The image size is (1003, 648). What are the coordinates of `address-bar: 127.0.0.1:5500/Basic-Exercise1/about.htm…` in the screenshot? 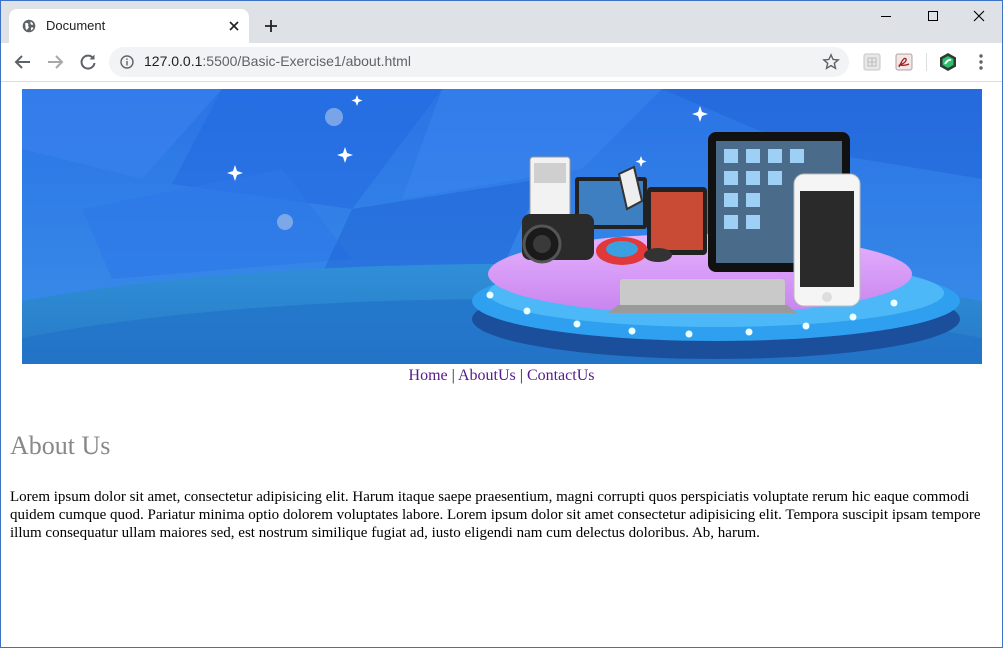 It's located at (479, 62).